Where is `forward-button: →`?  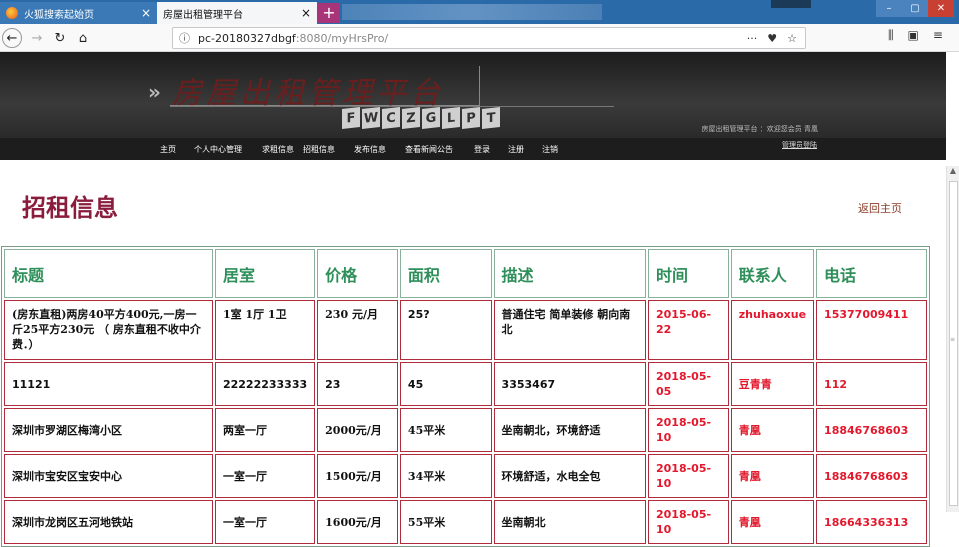 forward-button: → is located at coordinates (37, 38).